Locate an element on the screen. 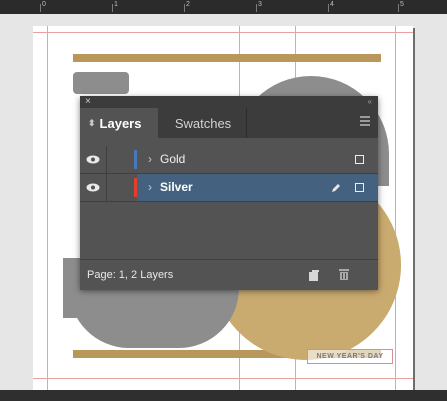 The width and height of the screenshot is (447, 401). panel-footer: Page: 1, 2 Layers is located at coordinates (229, 274).